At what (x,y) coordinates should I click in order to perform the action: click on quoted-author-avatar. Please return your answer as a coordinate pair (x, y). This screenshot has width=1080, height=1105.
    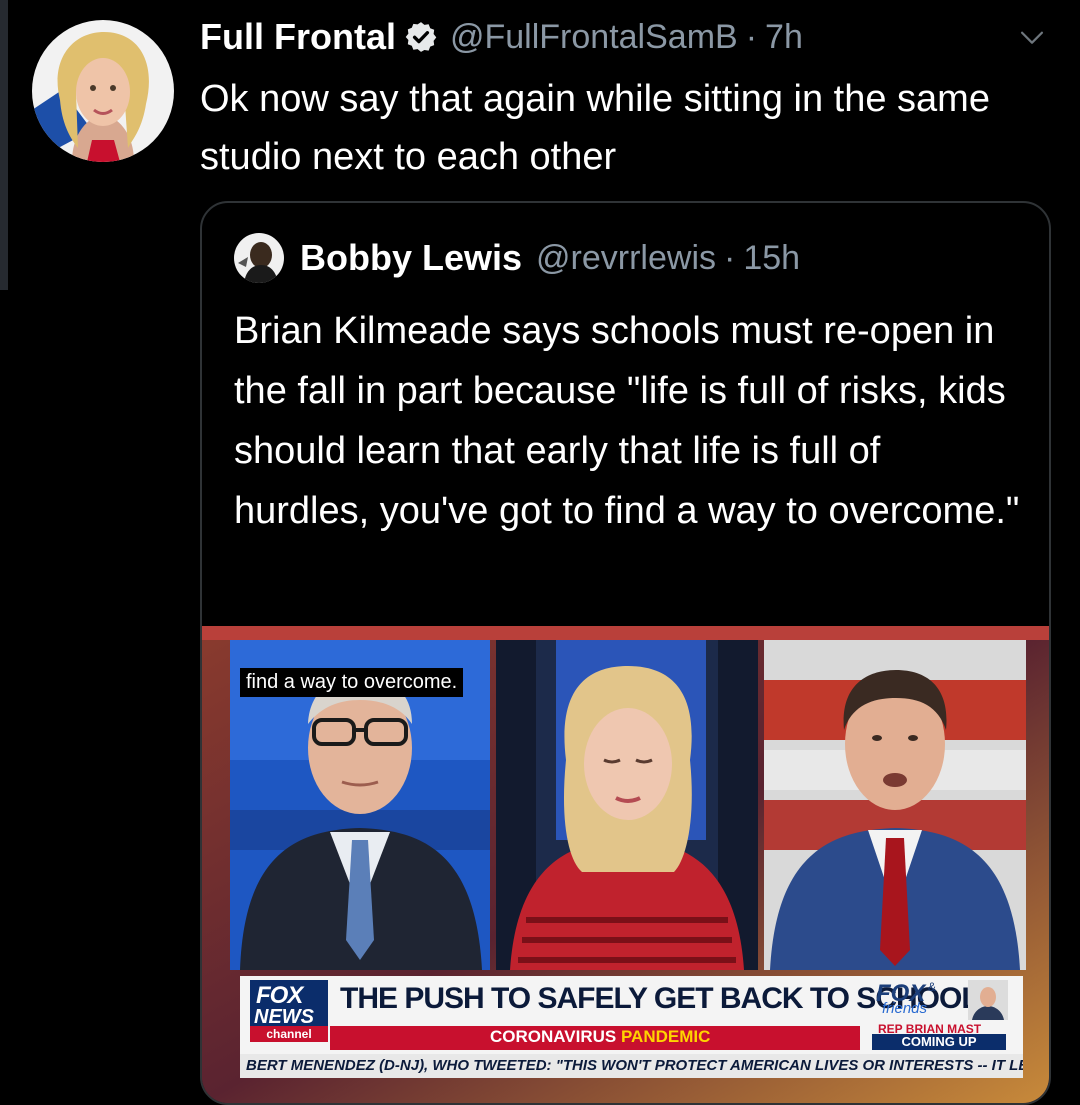
    Looking at the image, I should click on (259, 258).